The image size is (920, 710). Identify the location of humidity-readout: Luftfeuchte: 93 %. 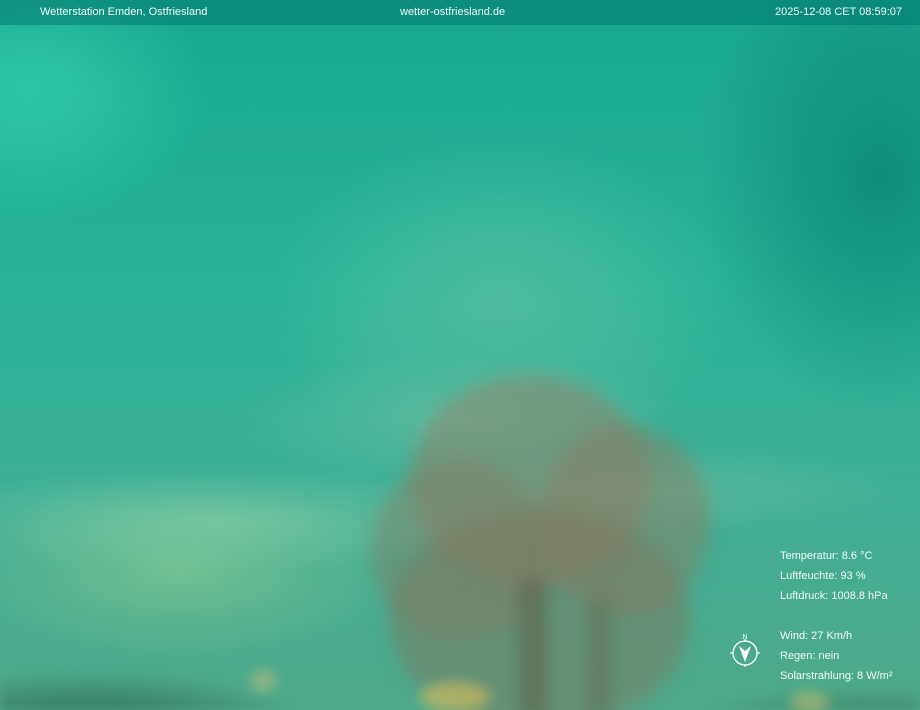
(823, 576).